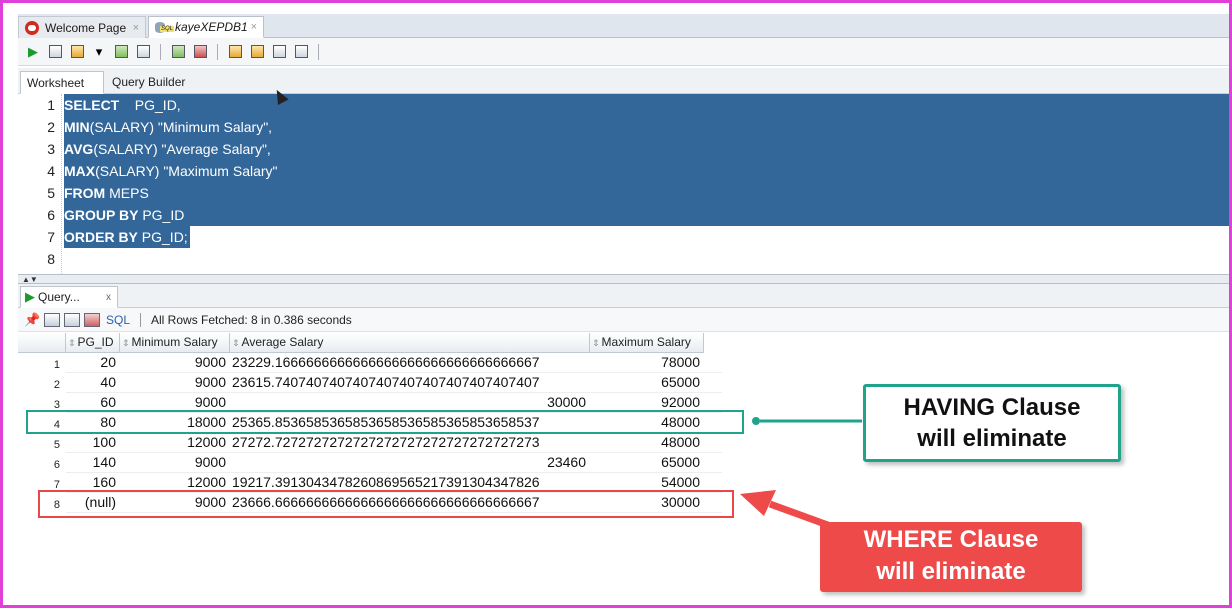 This screenshot has height=608, width=1232. I want to click on sql-keyword: SELECT, so click(92, 105).